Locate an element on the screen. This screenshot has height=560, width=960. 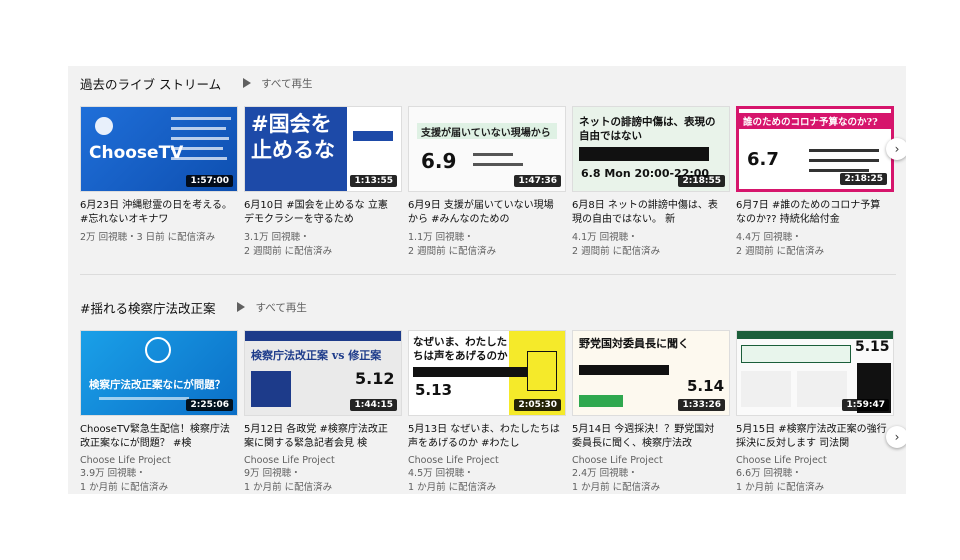
video-meta: 4.4万 回視聴・ is located at coordinates (769, 237).